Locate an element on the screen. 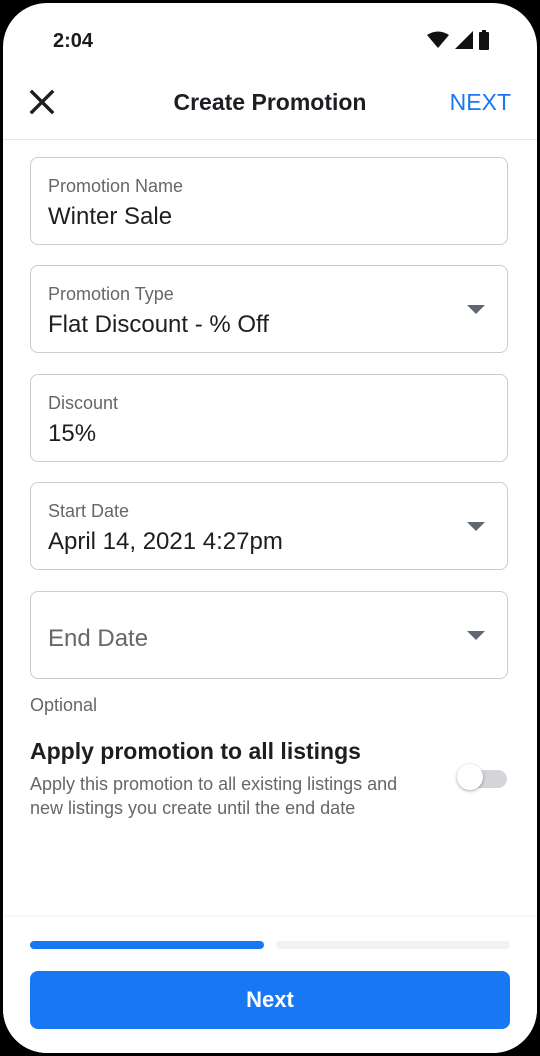  field-label: Promotion Type is located at coordinates (111, 294).